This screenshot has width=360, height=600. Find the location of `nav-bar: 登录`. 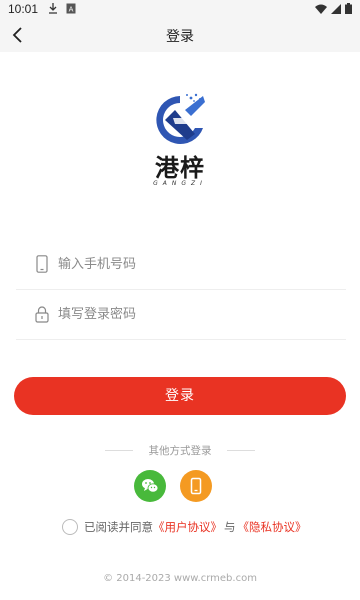

nav-bar: 登录 is located at coordinates (180, 35).